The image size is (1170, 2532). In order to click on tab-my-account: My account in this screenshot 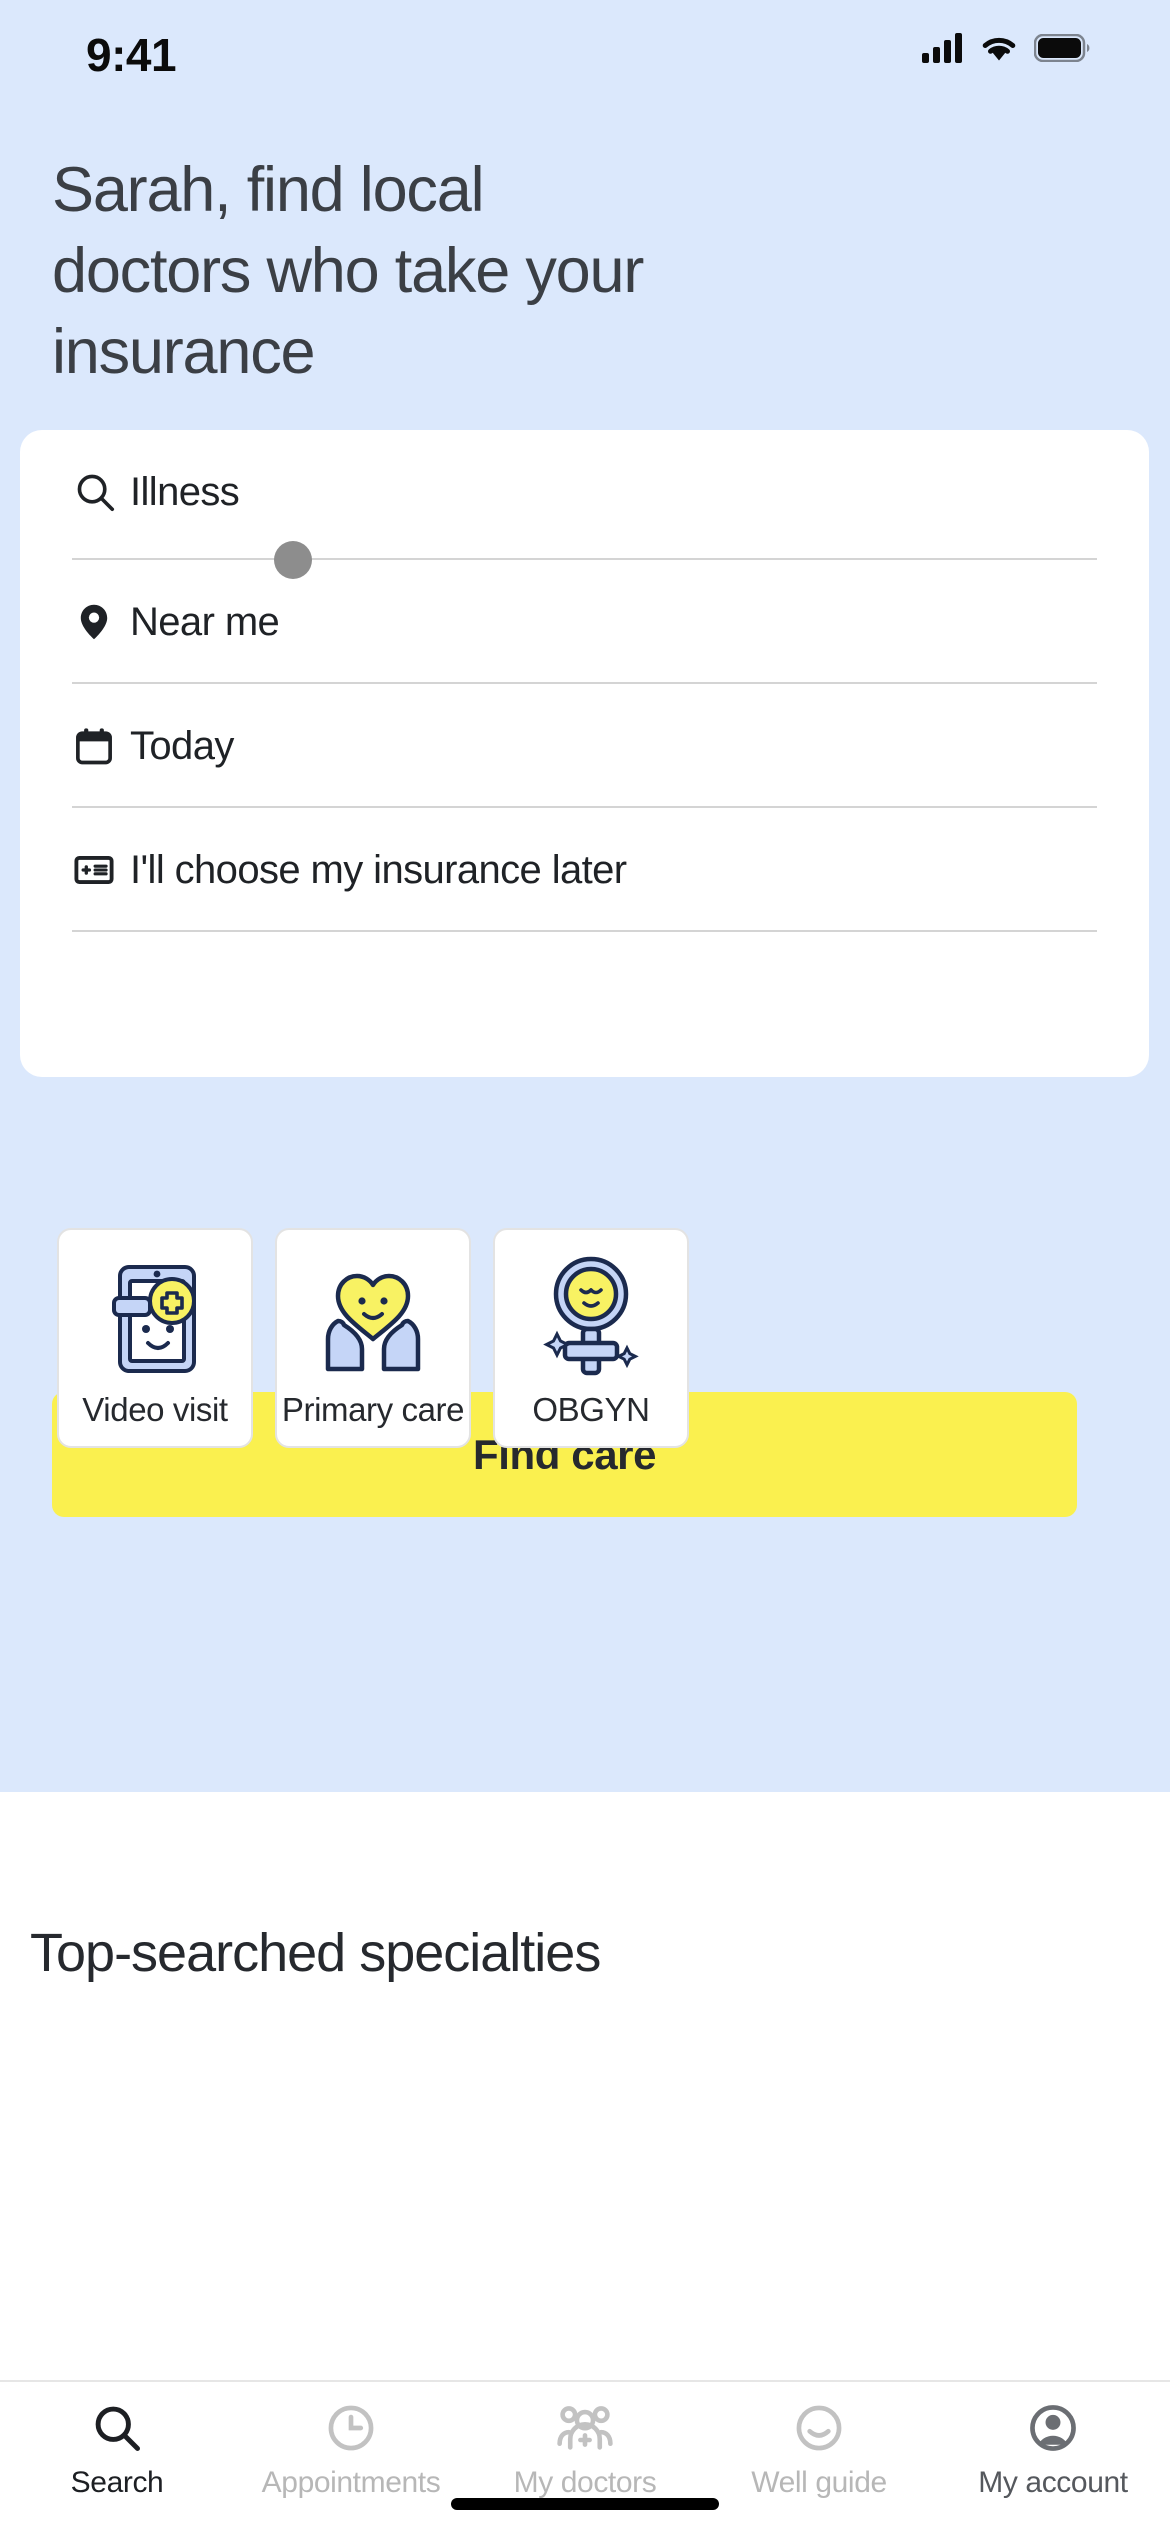, I will do `click(1053, 2450)`.